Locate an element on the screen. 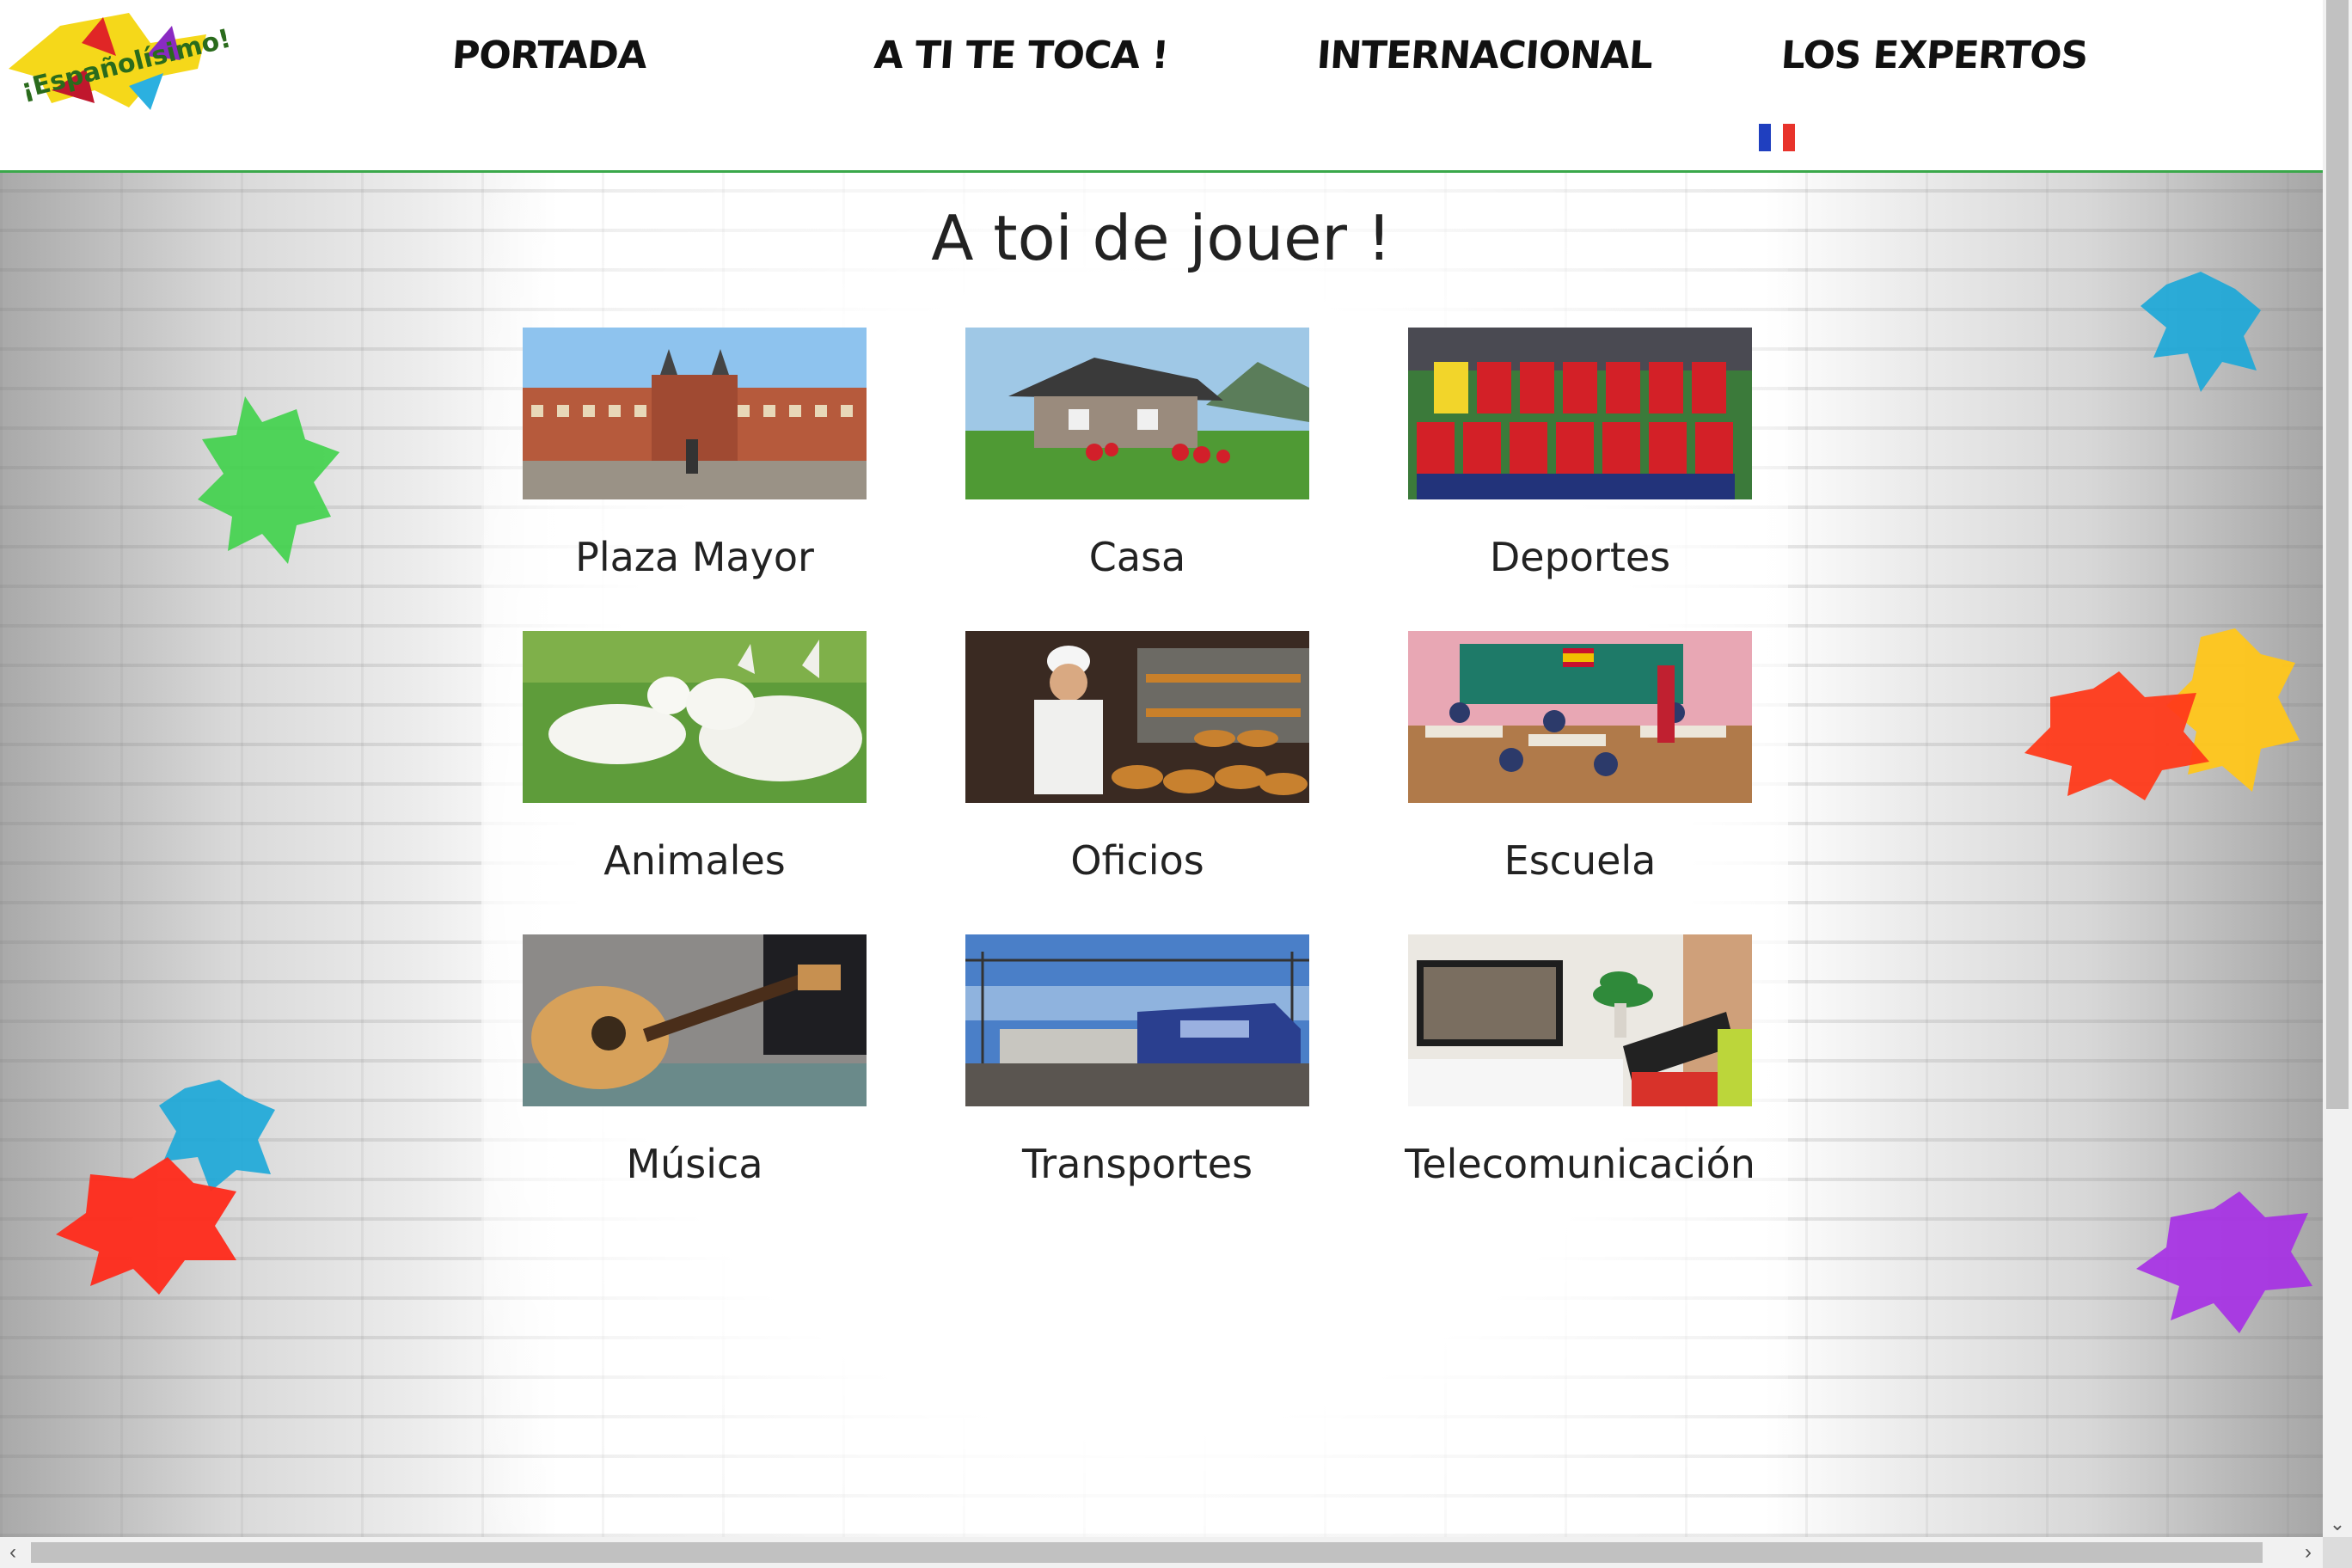  red-paint-splat-left is located at coordinates (146, 1226).